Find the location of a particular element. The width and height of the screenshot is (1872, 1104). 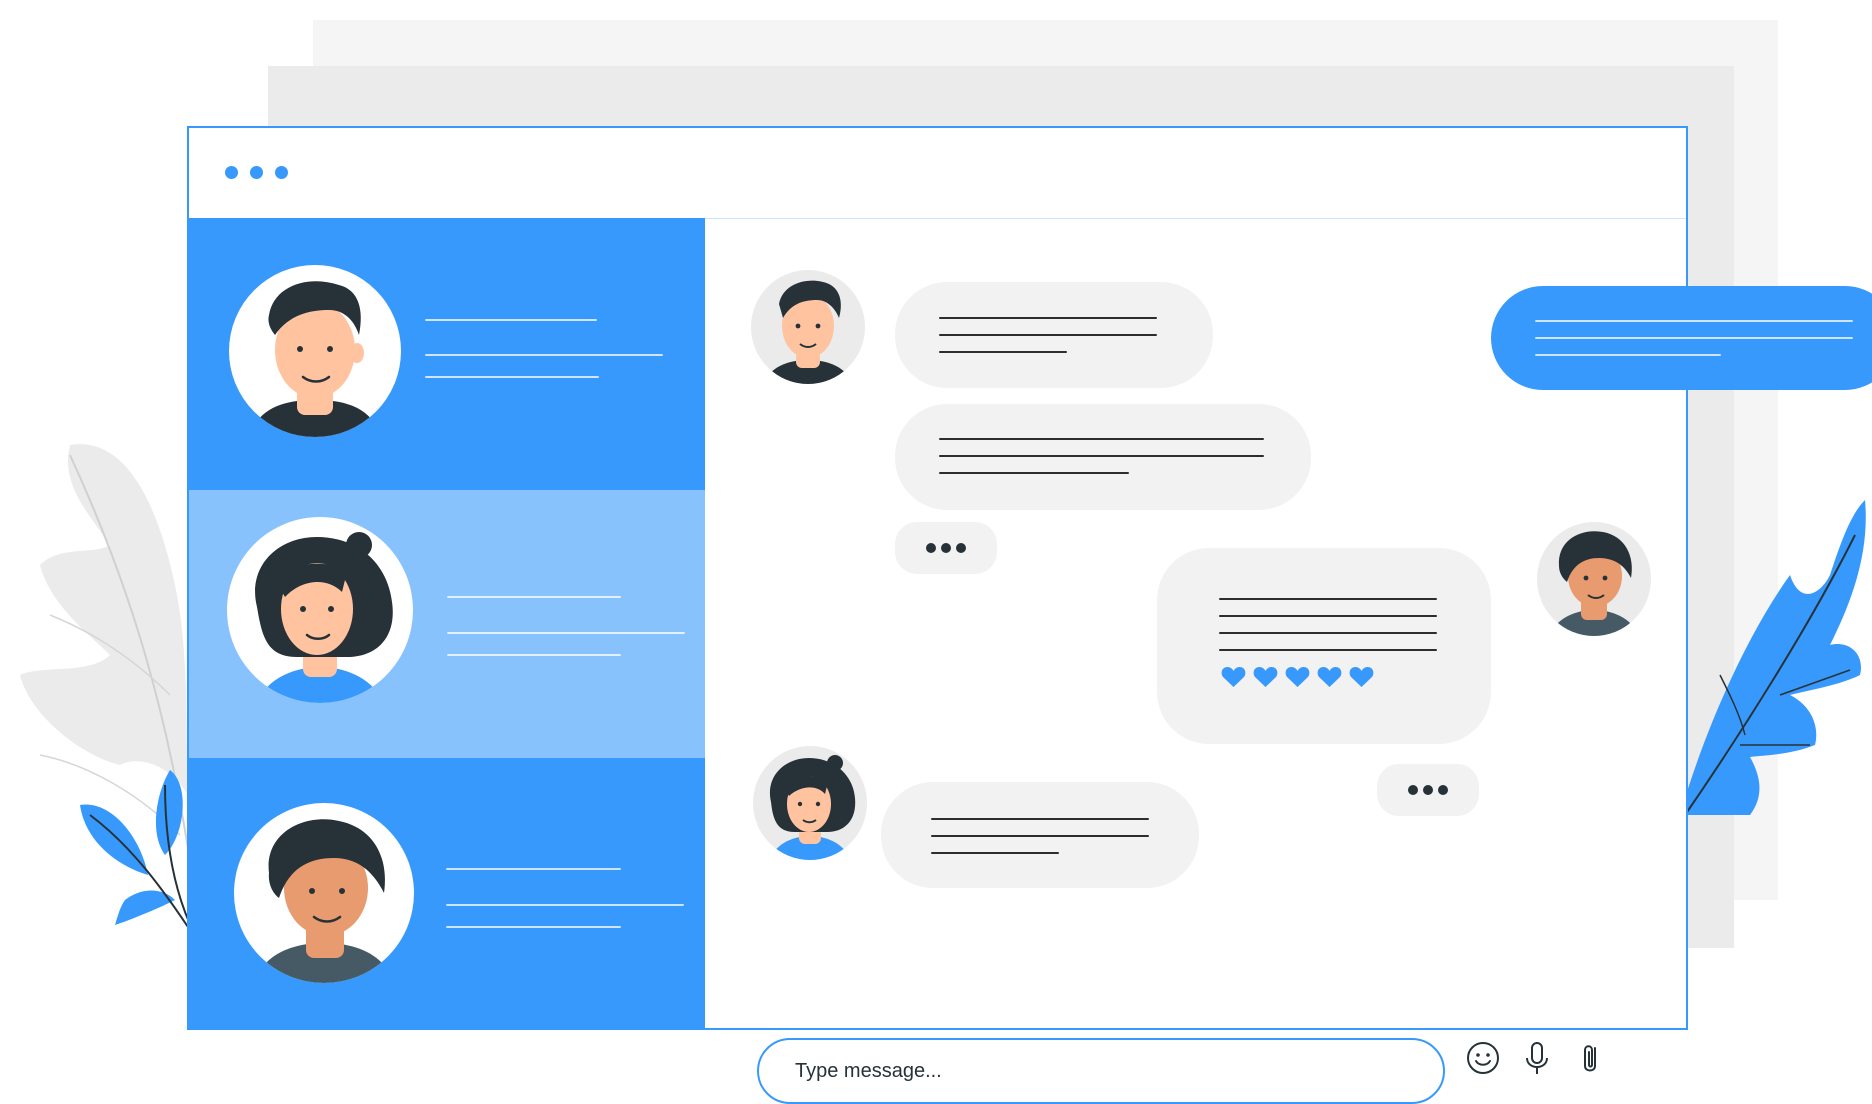

window-titlebar is located at coordinates (937, 173).